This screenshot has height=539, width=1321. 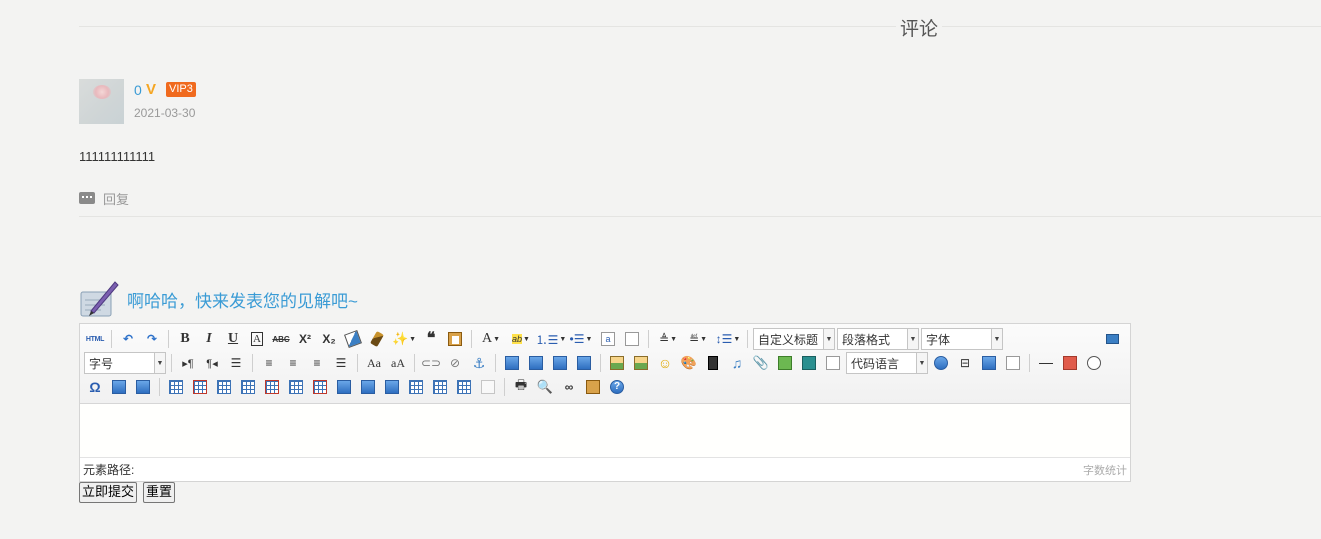 I want to click on avatar, so click(x=101, y=101).